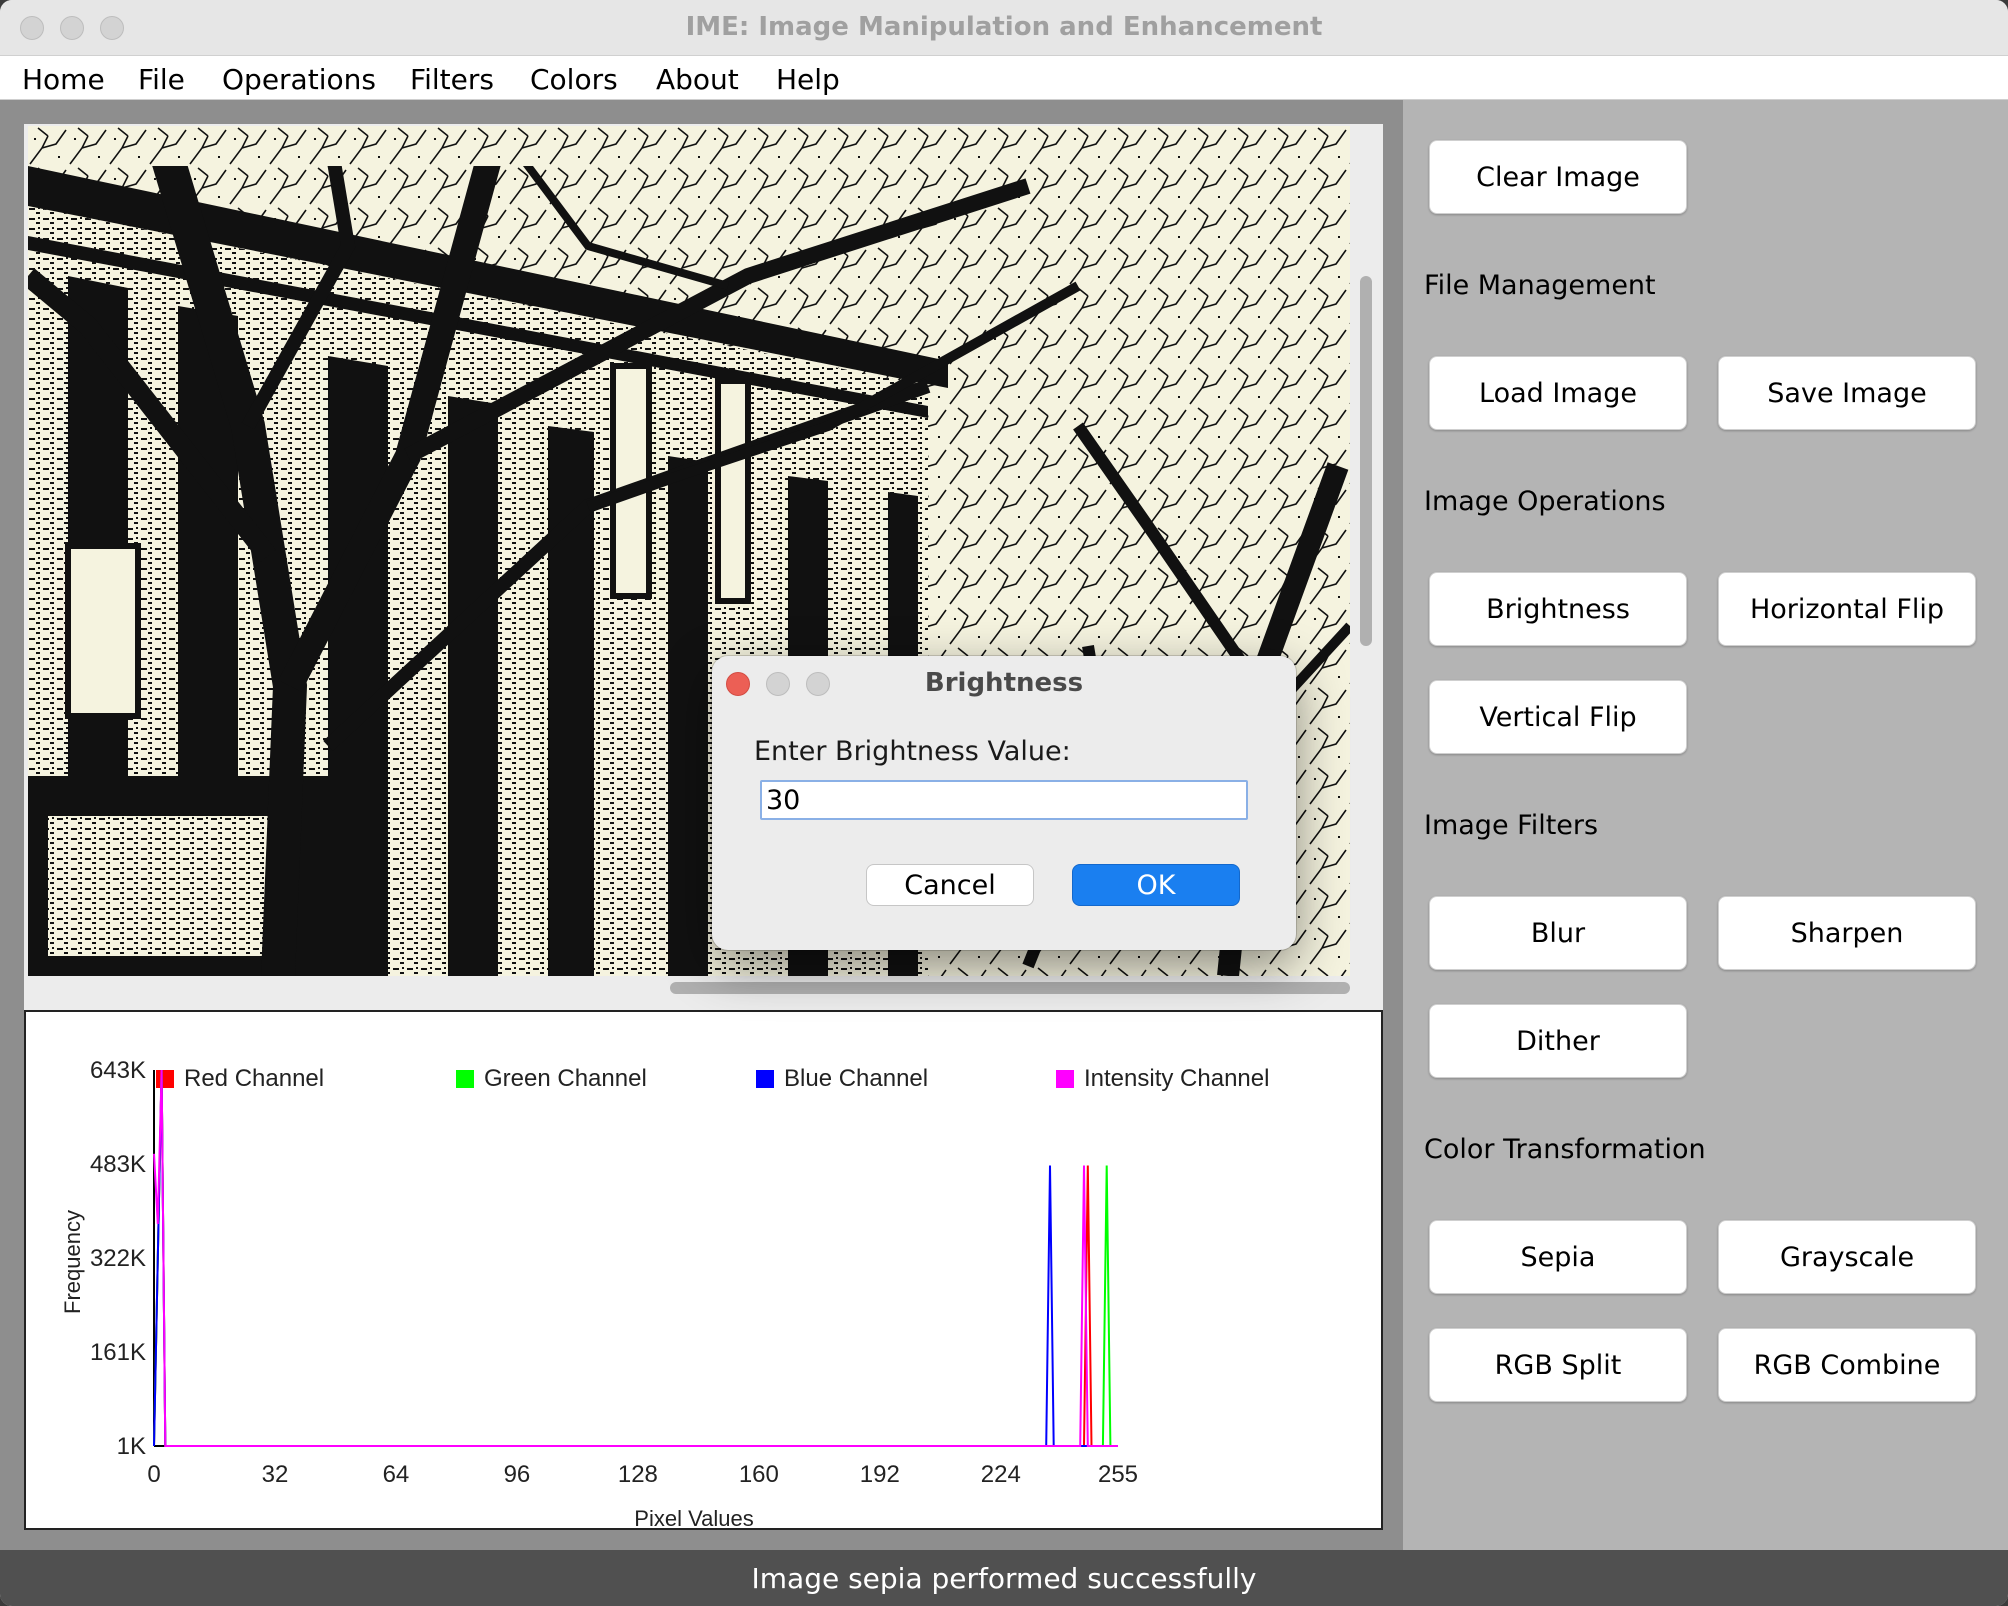 This screenshot has width=2008, height=1606. Describe the element at coordinates (465, 1079) in the screenshot. I see `legend-swatch-green` at that location.